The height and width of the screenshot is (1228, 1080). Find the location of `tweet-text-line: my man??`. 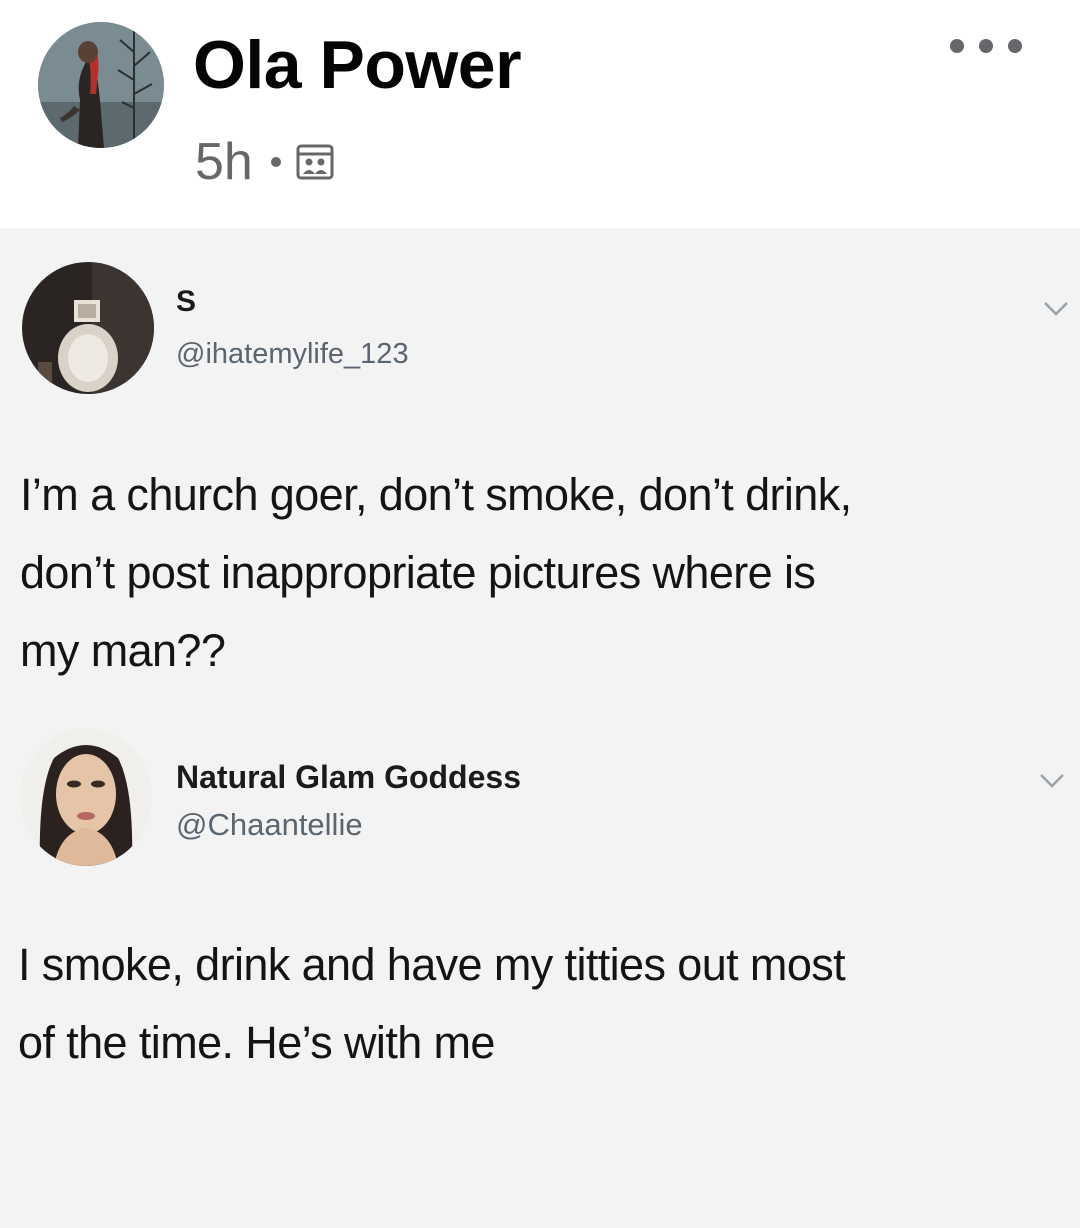

tweet-text-line: my man?? is located at coordinates (123, 650).